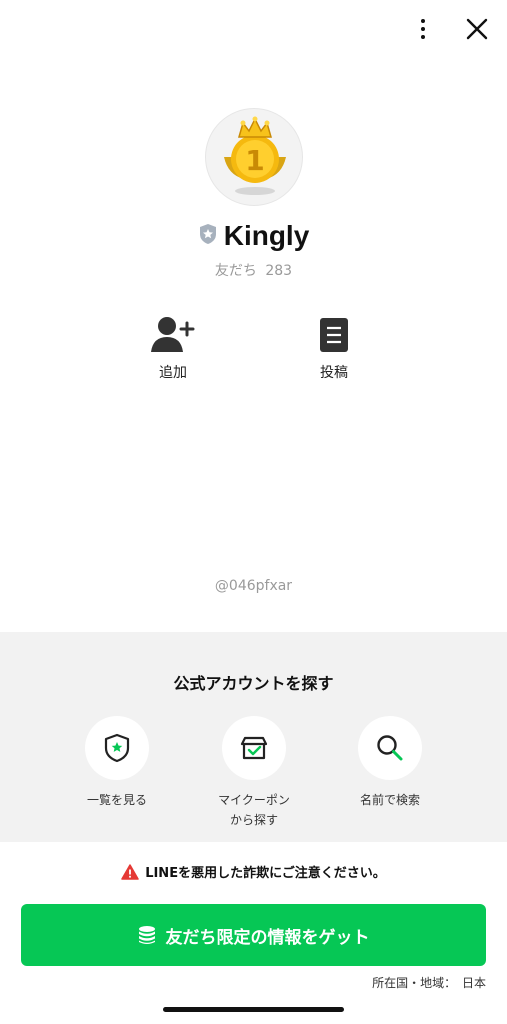 This screenshot has width=507, height=1024. I want to click on verified-shield-icon, so click(208, 236).